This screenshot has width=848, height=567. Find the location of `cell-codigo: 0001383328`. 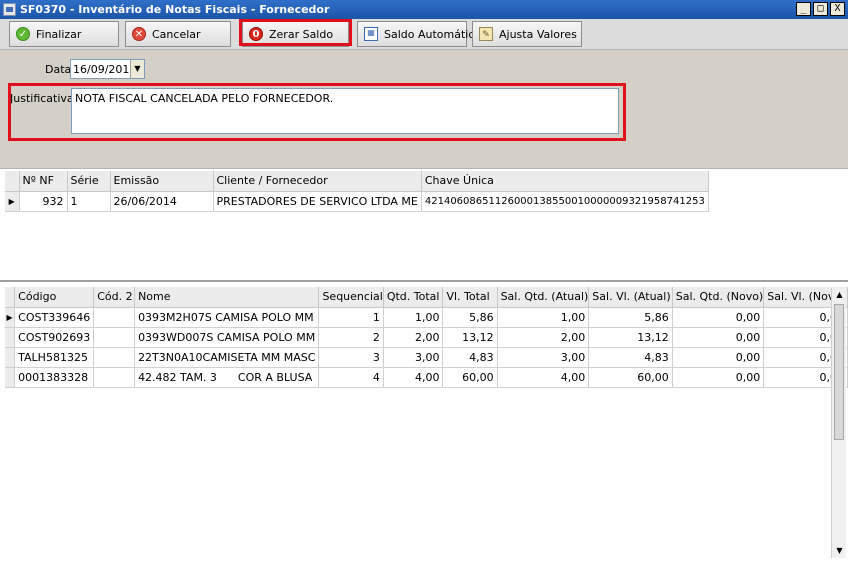

cell-codigo: 0001383328 is located at coordinates (54, 377).